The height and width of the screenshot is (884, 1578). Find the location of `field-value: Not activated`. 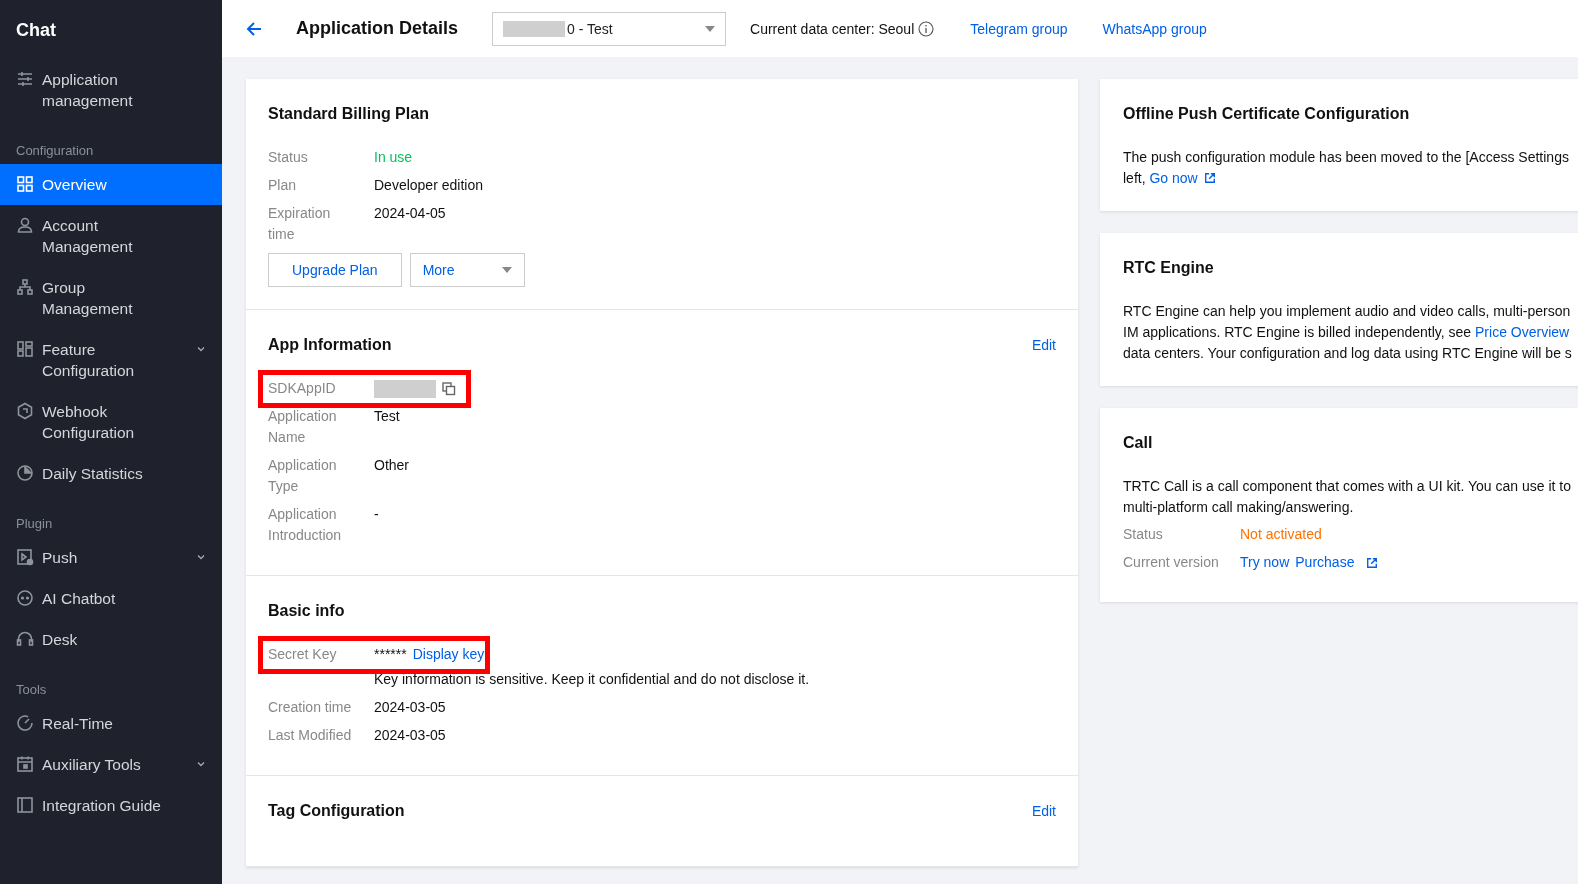

field-value: Not activated is located at coordinates (1281, 534).